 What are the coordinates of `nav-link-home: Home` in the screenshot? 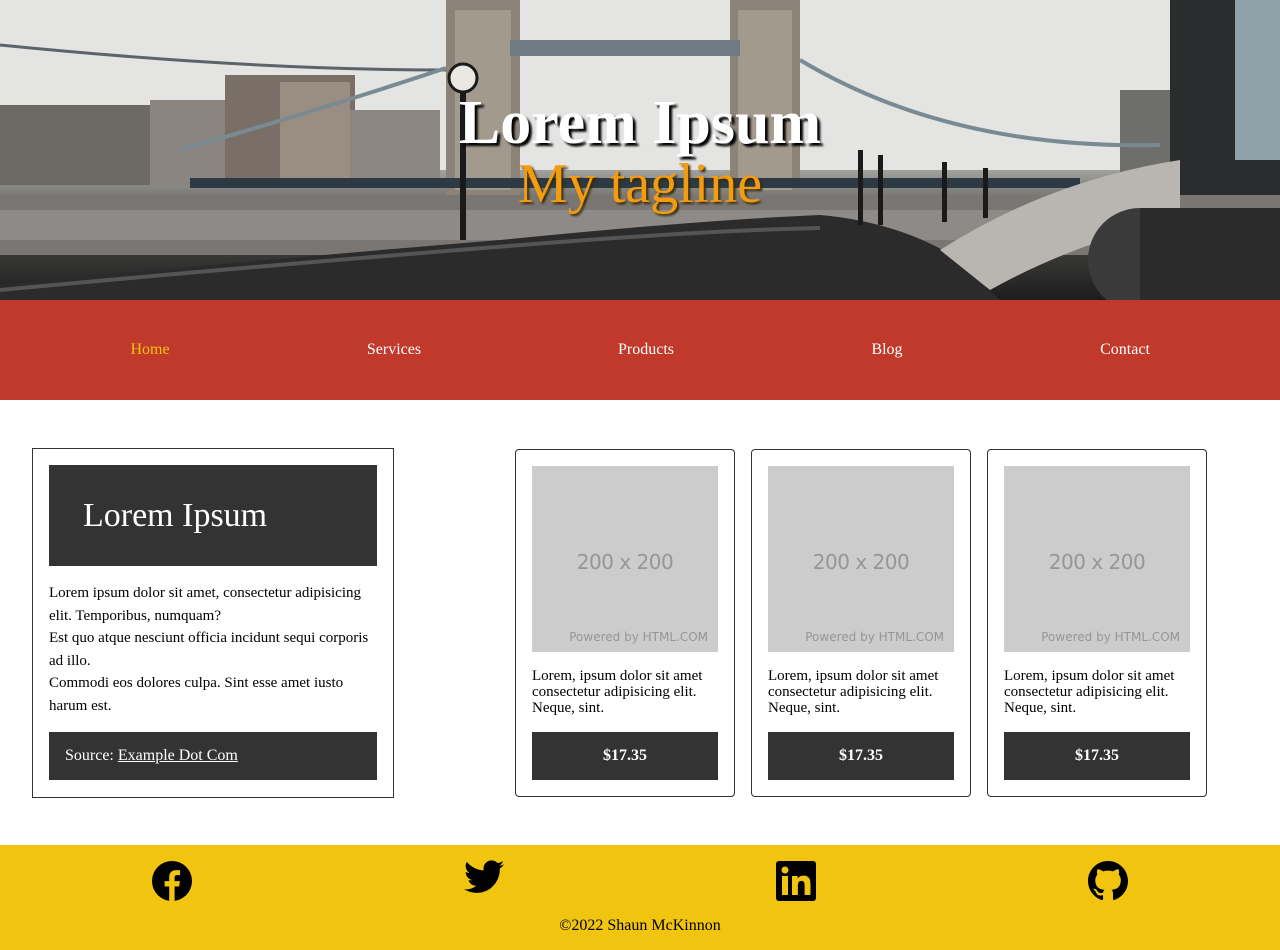 It's located at (149, 350).